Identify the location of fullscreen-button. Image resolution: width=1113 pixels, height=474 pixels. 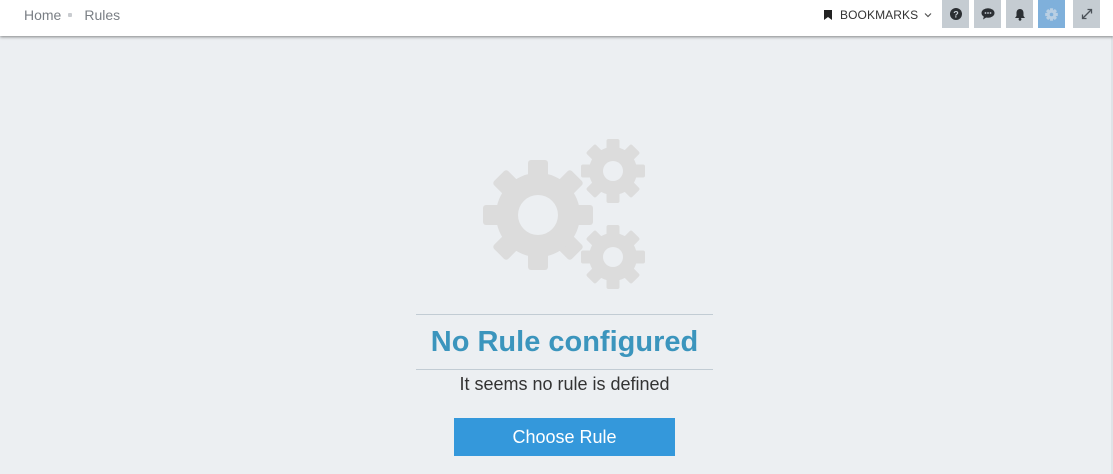
(1086, 14).